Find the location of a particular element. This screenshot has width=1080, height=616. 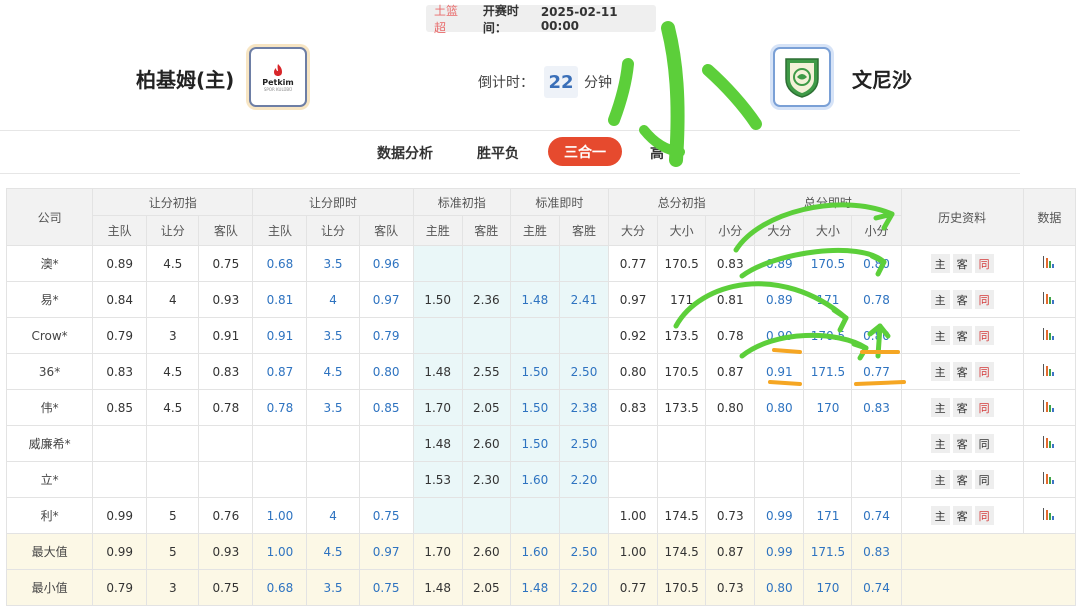

marker-underlines is located at coordinates (837, 367).